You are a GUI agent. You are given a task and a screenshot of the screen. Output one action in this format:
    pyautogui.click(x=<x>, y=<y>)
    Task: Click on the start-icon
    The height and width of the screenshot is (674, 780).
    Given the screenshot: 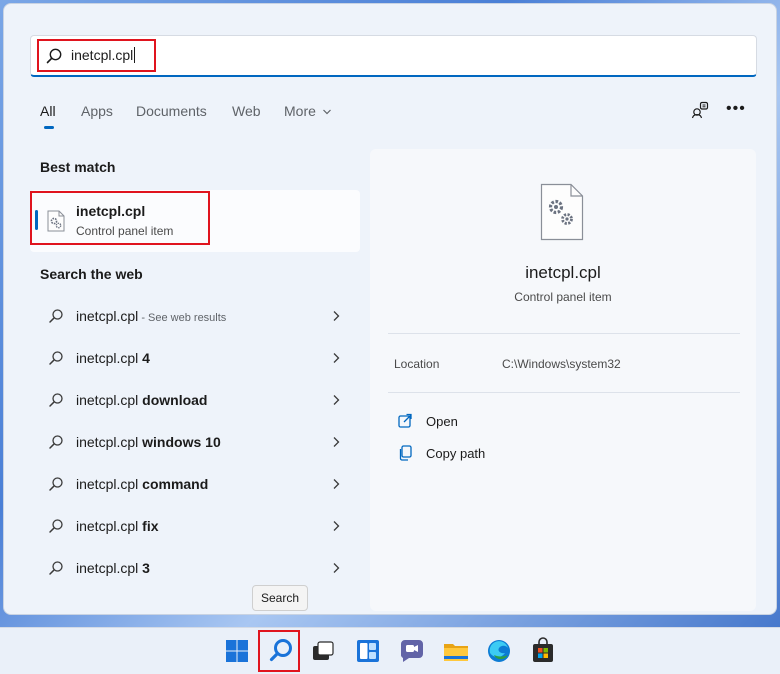 What is the action you would take?
    pyautogui.click(x=237, y=651)
    